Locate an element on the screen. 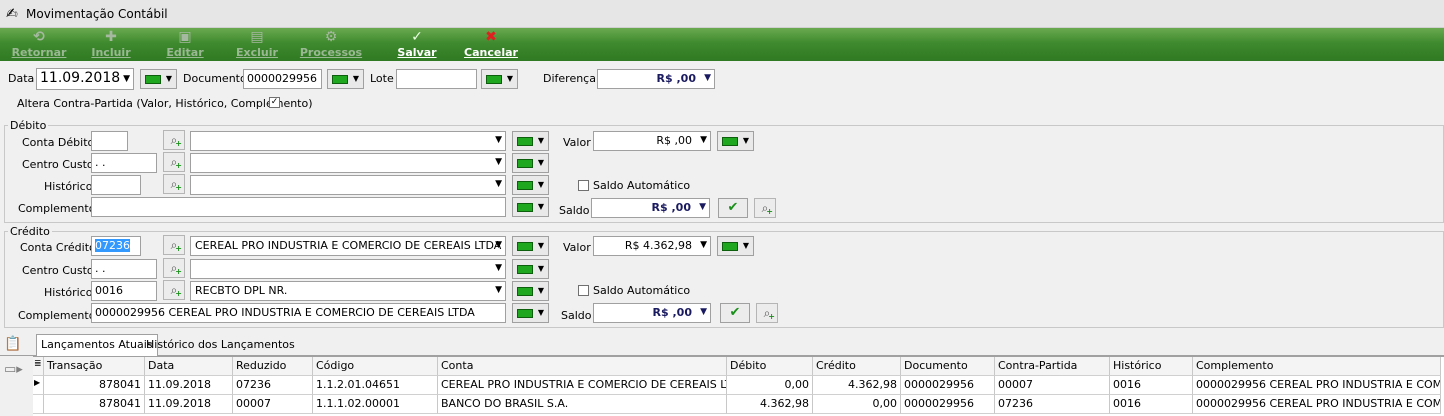 This screenshot has width=1444, height=416. conta-credito-input: 07236 is located at coordinates (116, 246).